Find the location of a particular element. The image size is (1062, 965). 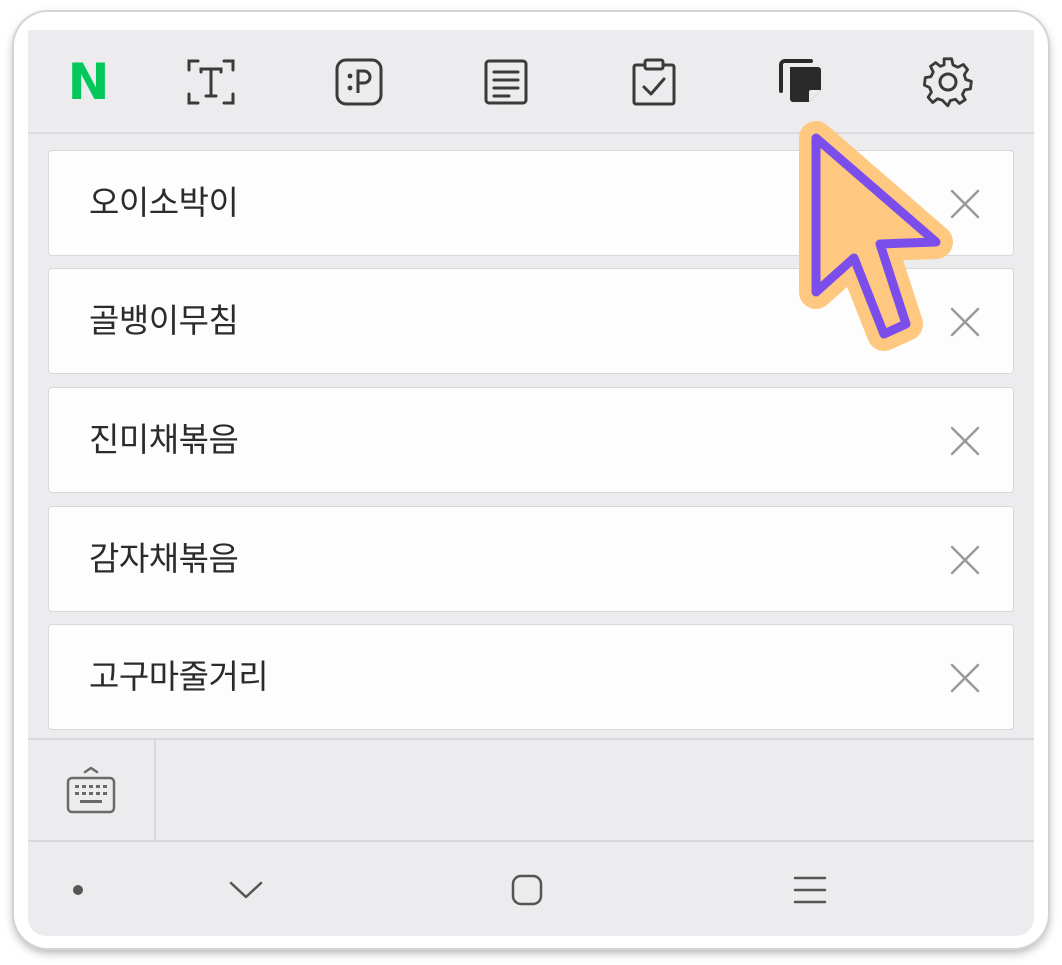

chevron-down-icon is located at coordinates (246, 890).